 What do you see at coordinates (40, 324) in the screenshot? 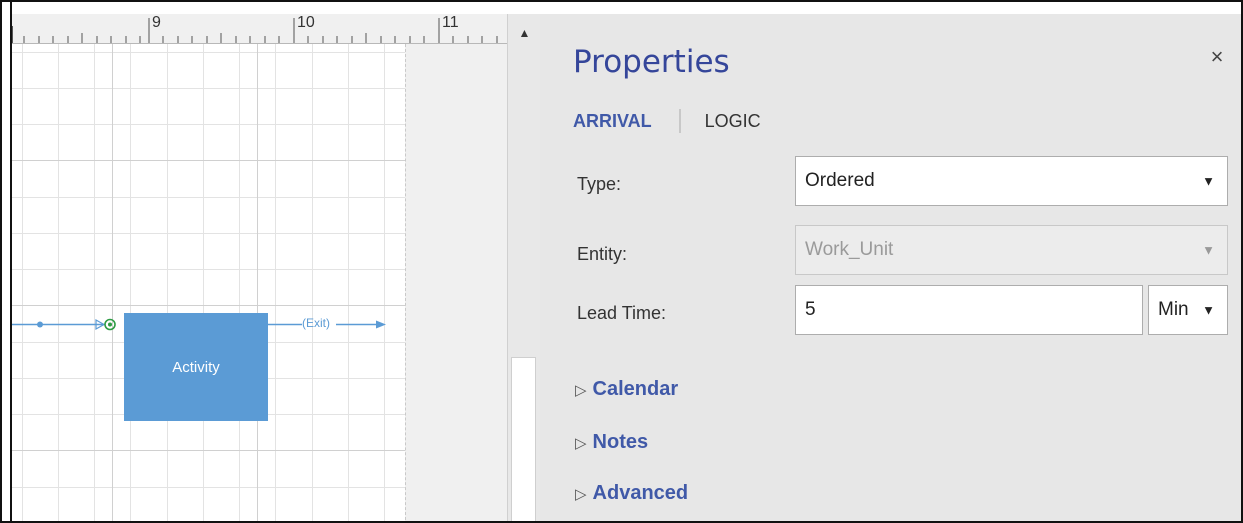
I see `connector-point` at bounding box center [40, 324].